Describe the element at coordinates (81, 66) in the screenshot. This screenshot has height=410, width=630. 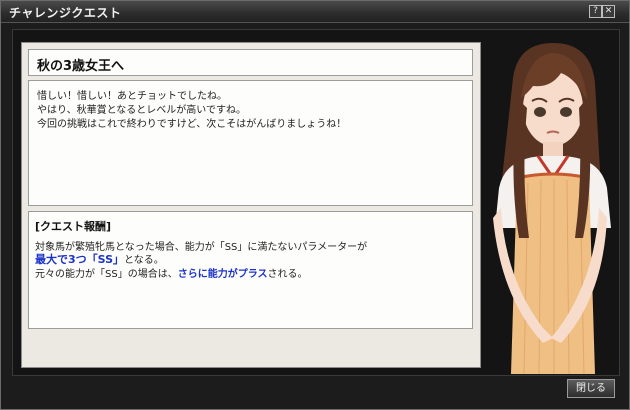
I see `quest-name: 秋の3歳女王へ` at that location.